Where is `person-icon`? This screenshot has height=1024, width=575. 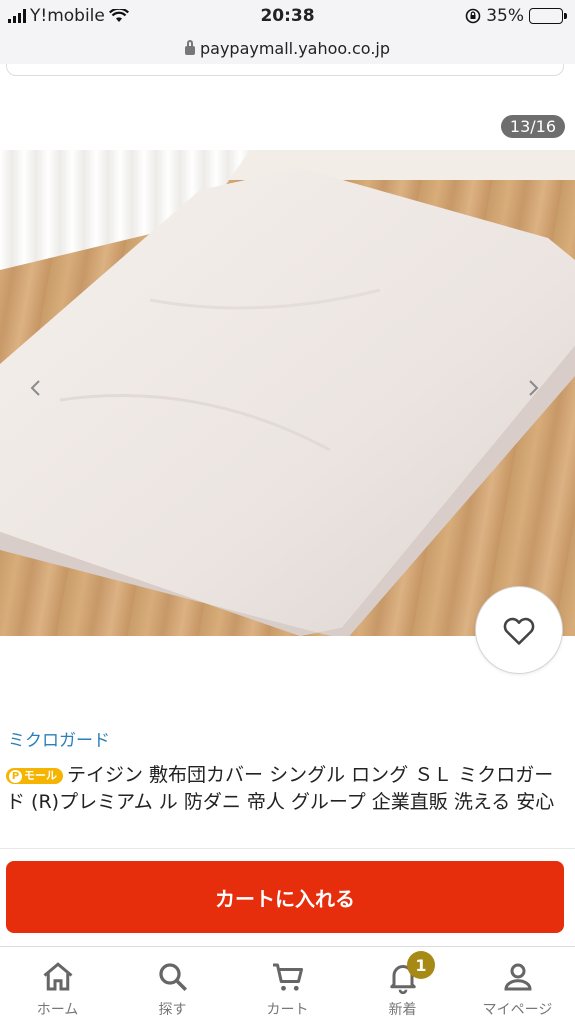
person-icon is located at coordinates (517, 977).